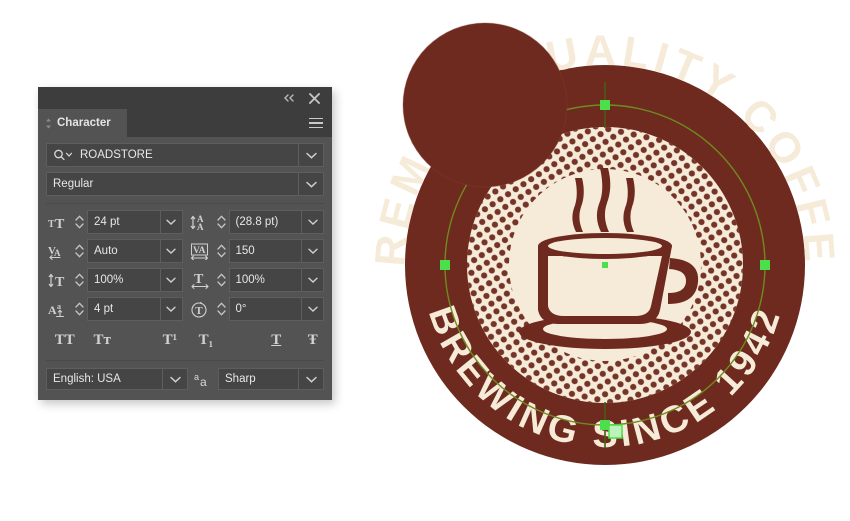  Describe the element at coordinates (245, 251) in the screenshot. I see `tracking-value: 150` at that location.